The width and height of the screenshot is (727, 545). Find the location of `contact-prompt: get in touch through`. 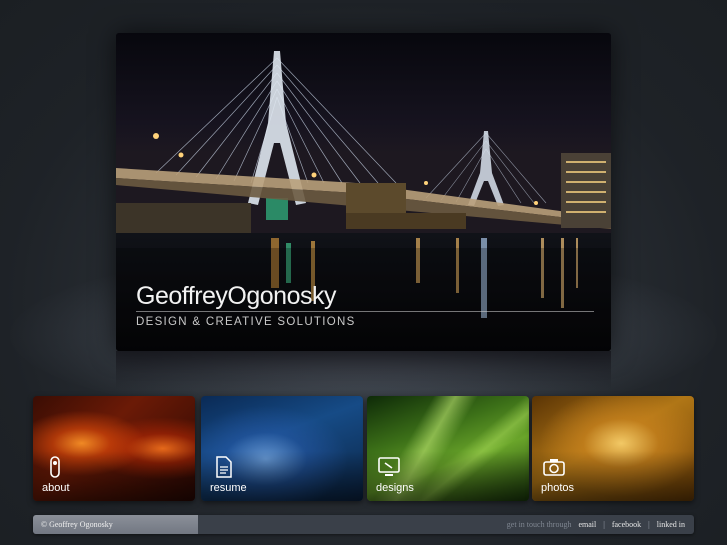

contact-prompt: get in touch through is located at coordinates (539, 524).